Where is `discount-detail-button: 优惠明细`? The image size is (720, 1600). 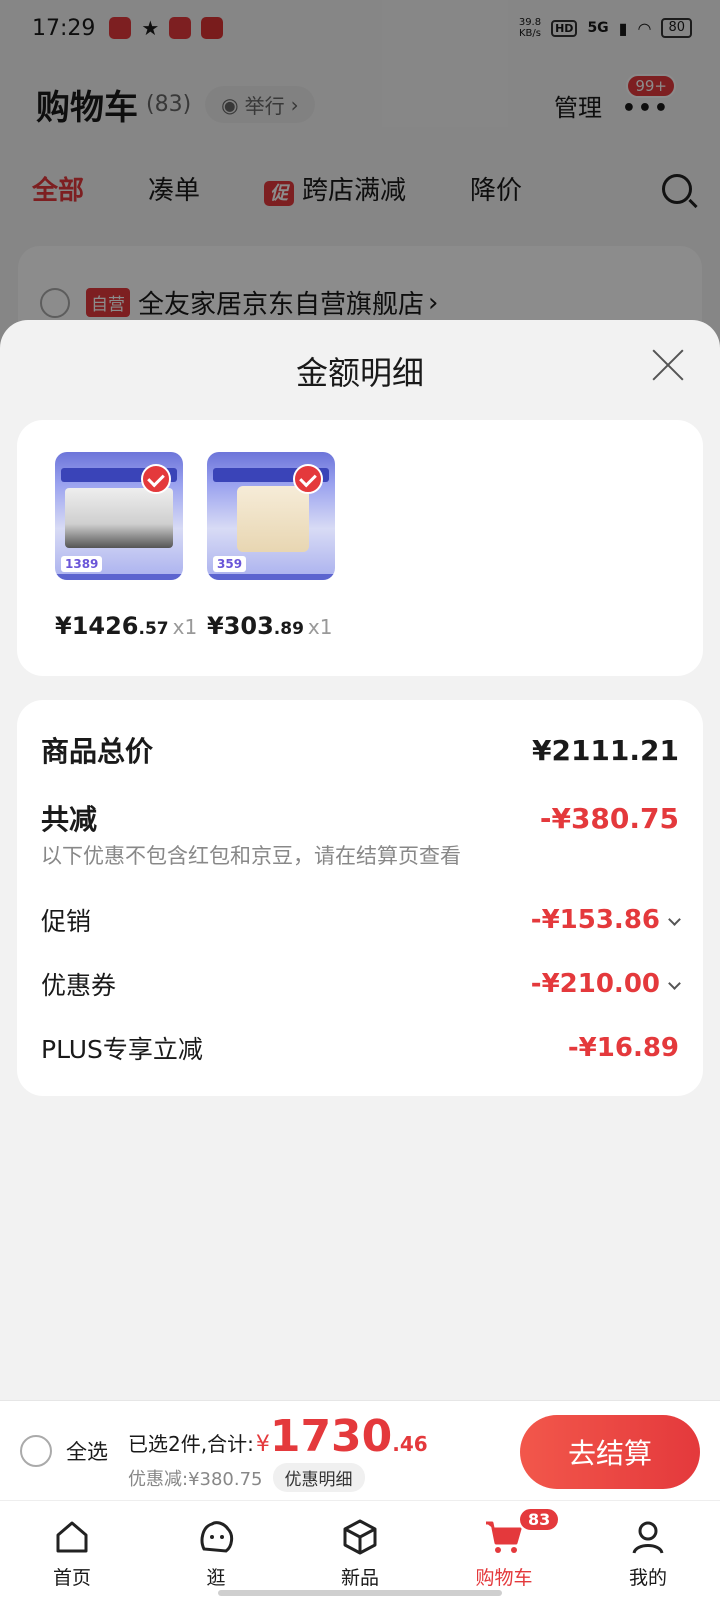 discount-detail-button: 优惠明细 is located at coordinates (318, 1477).